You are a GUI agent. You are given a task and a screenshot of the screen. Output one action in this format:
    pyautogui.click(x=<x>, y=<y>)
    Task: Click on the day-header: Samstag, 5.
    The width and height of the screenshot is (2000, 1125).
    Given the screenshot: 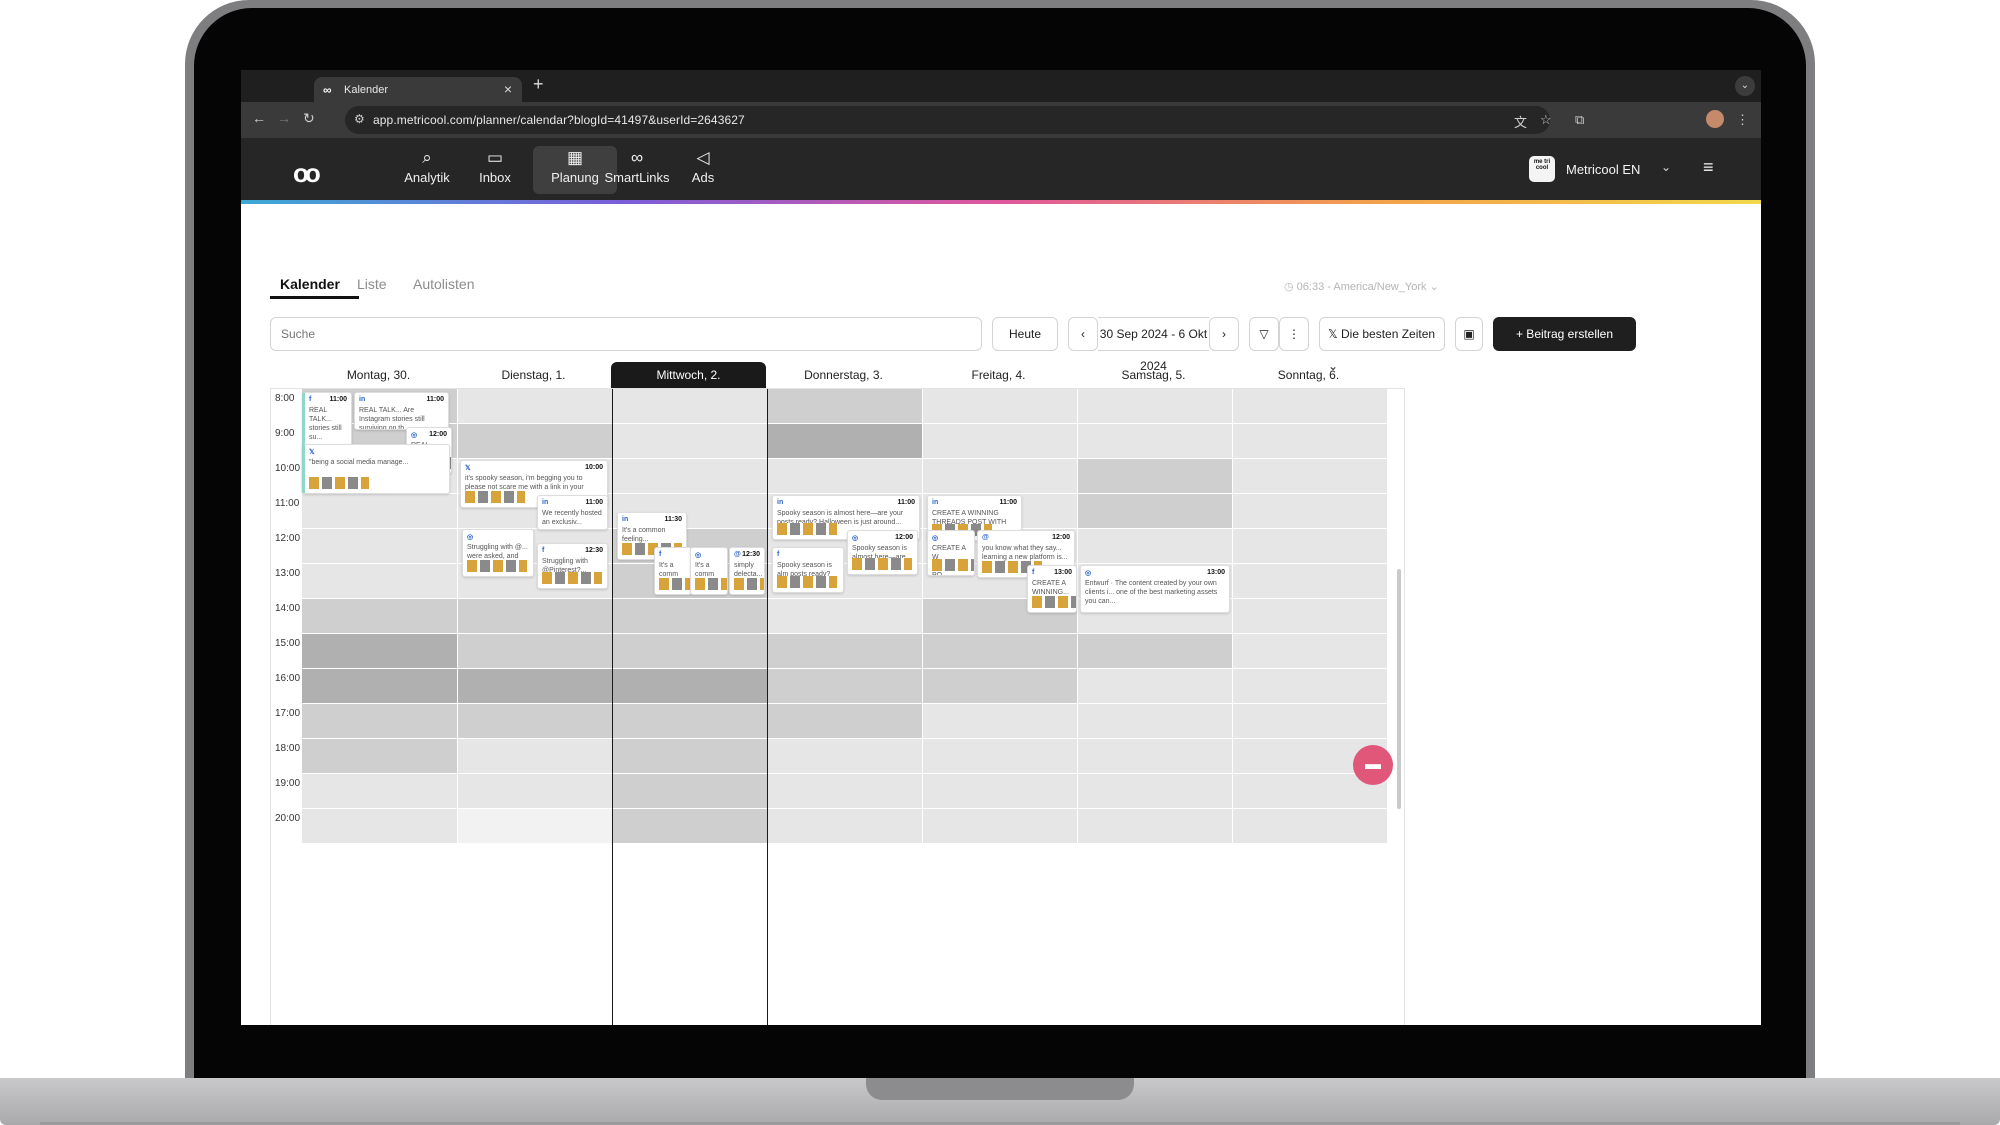 What is the action you would take?
    pyautogui.click(x=1153, y=375)
    